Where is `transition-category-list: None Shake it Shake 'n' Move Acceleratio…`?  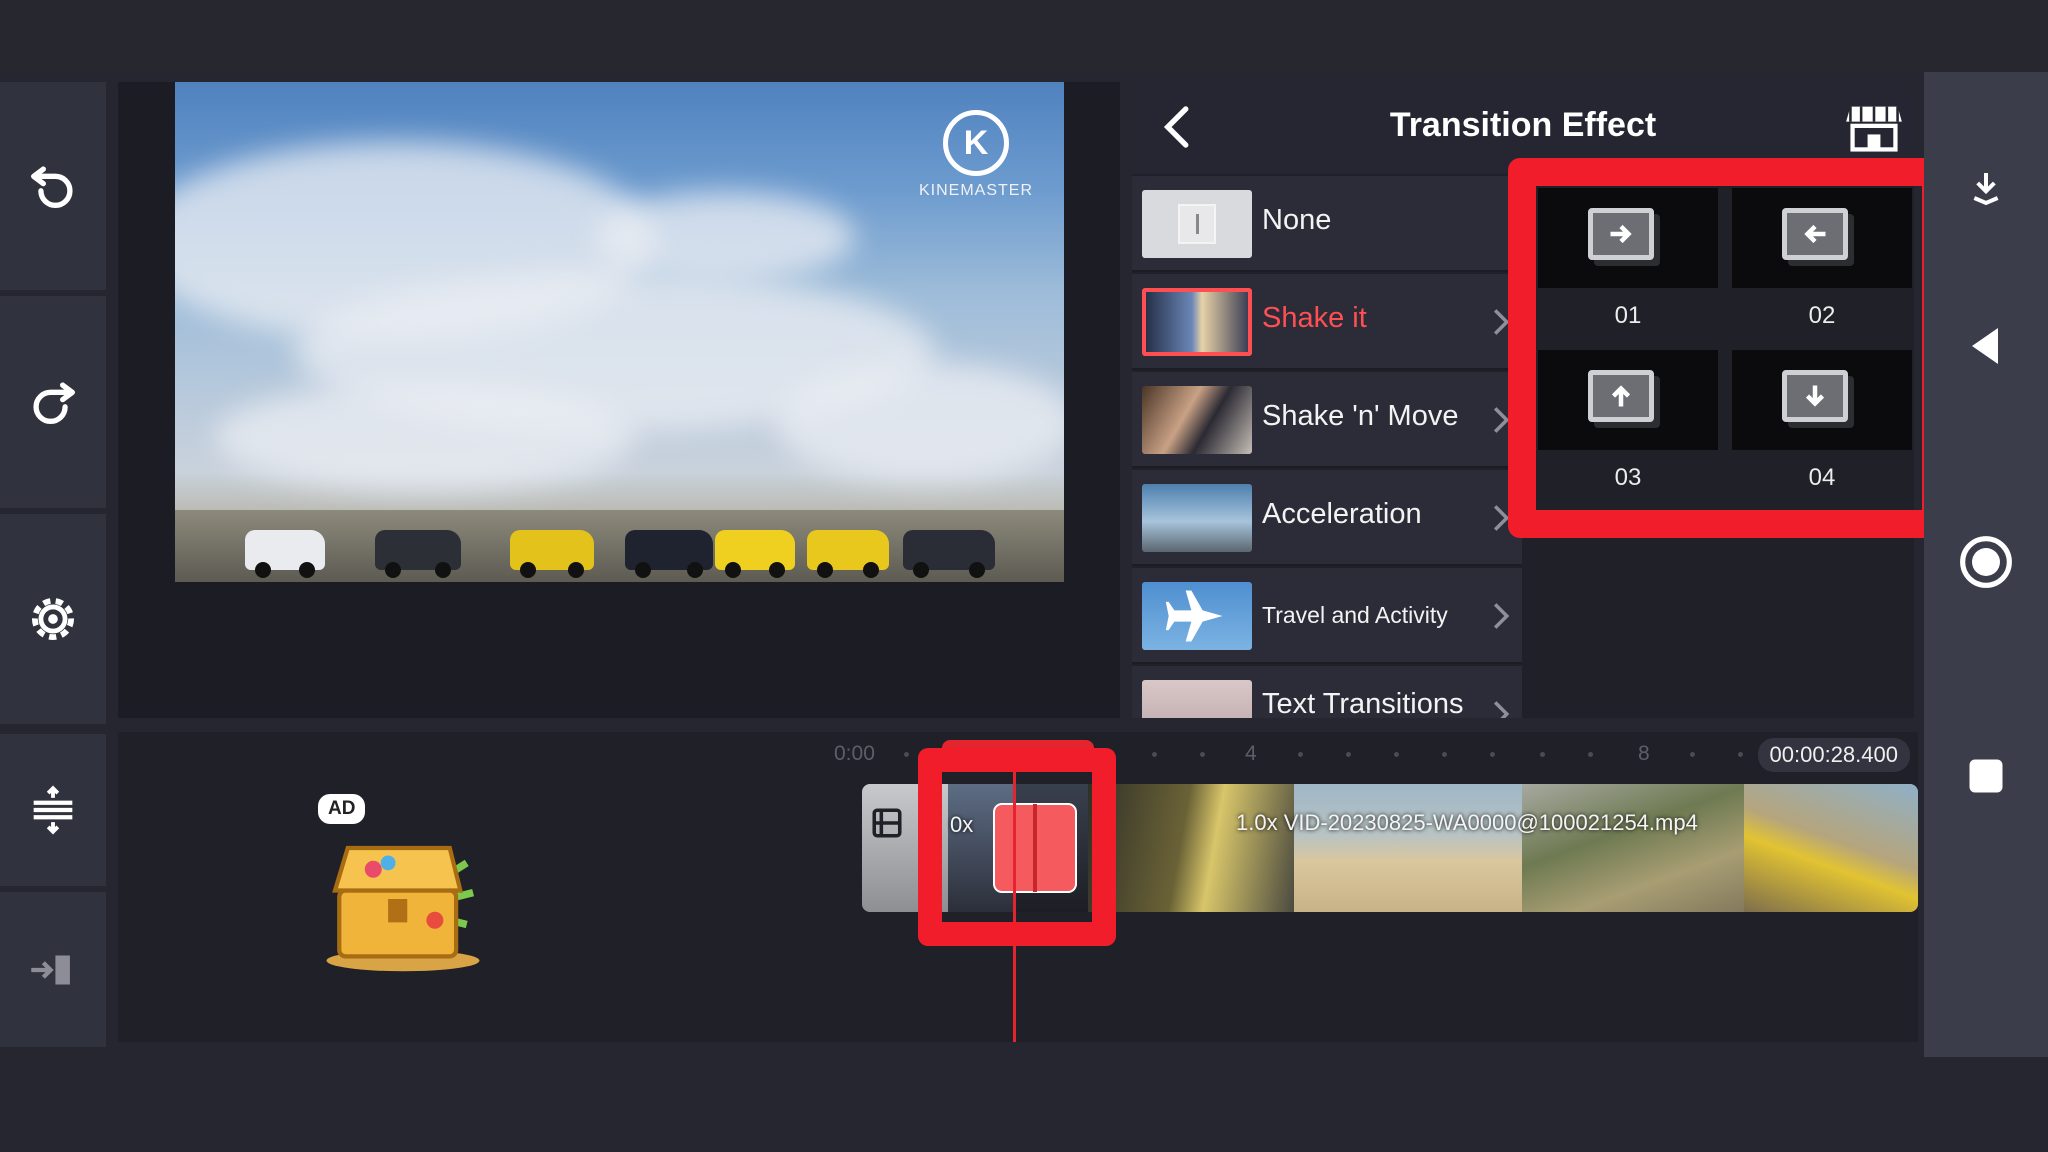 transition-category-list: None Shake it Shake 'n' Move Acceleratio… is located at coordinates (1327, 447).